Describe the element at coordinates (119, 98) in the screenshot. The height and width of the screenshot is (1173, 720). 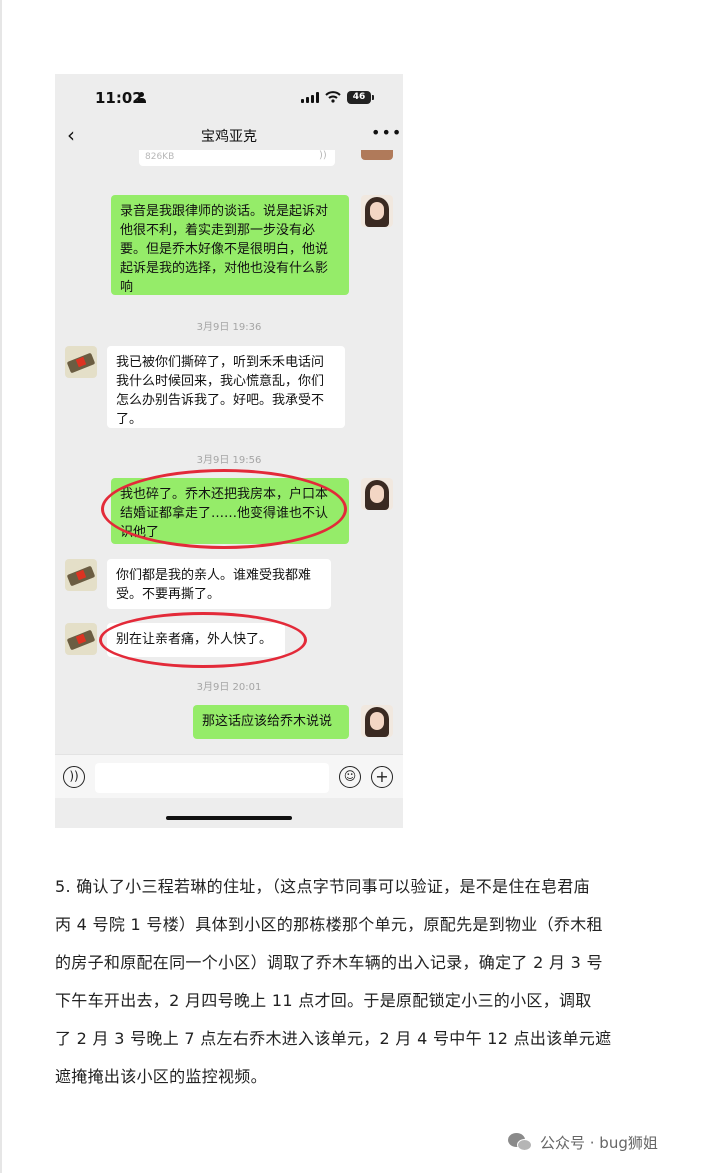
I see `status-time: 11:02` at that location.